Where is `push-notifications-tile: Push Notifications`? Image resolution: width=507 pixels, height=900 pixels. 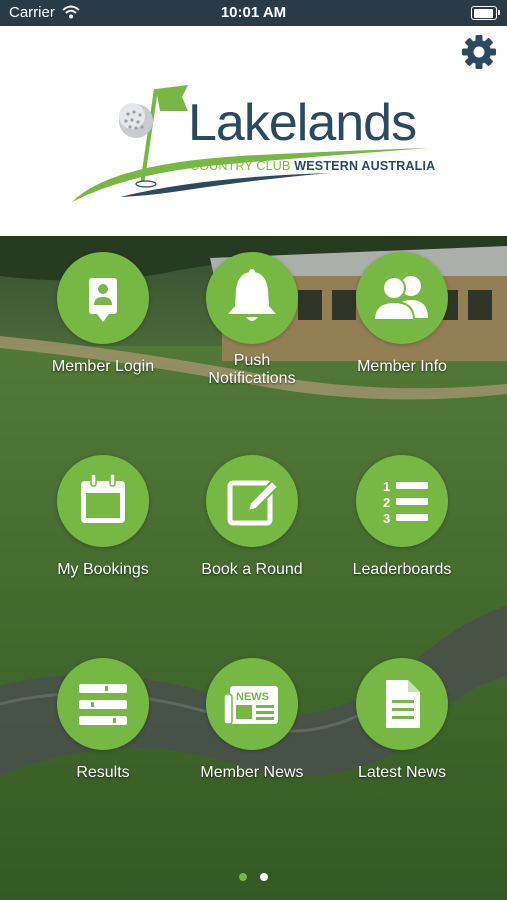 push-notifications-tile: Push Notifications is located at coordinates (252, 320).